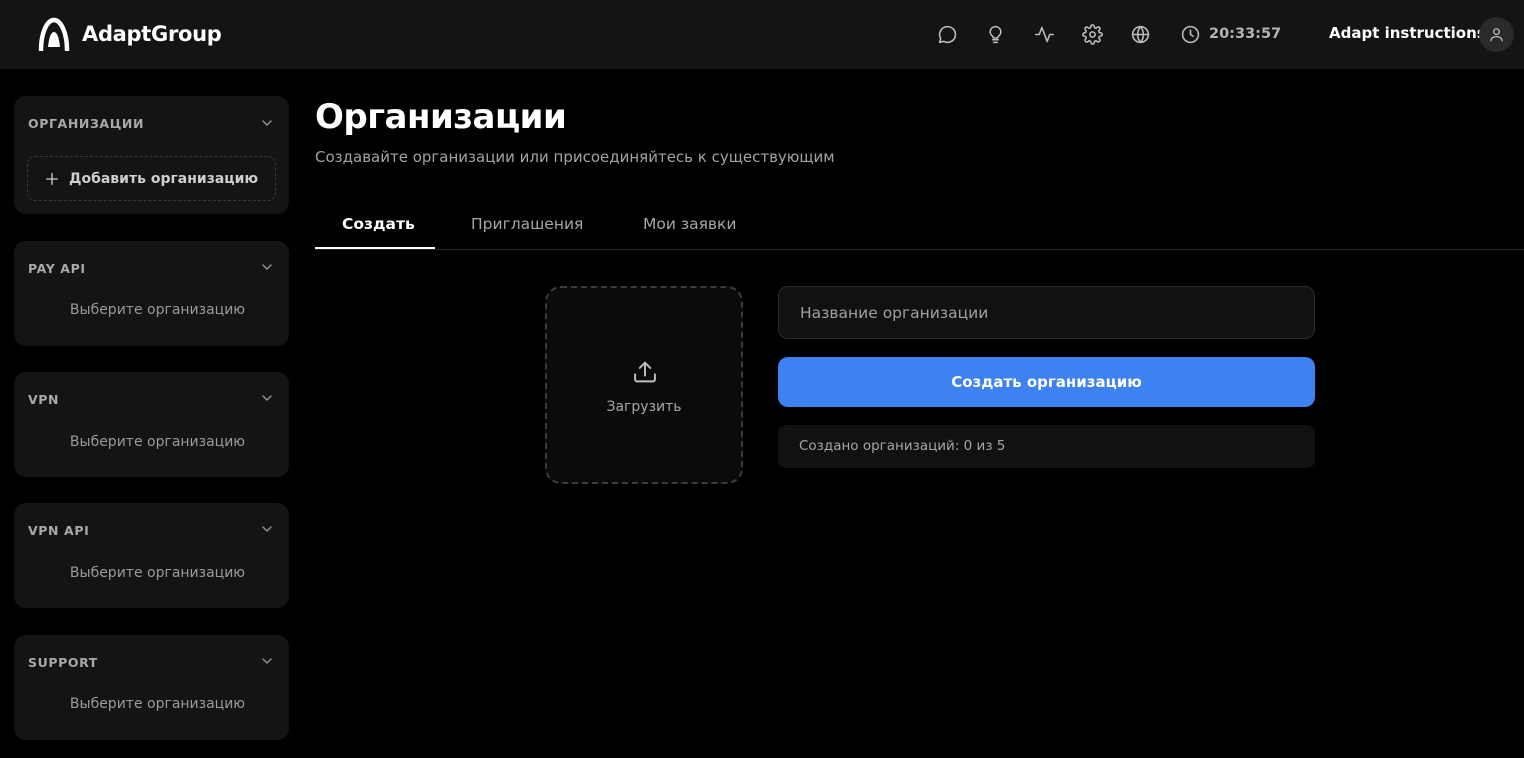 The image size is (1524, 758). Describe the element at coordinates (527, 224) in the screenshot. I see `tab-invitations: Приглашения` at that location.